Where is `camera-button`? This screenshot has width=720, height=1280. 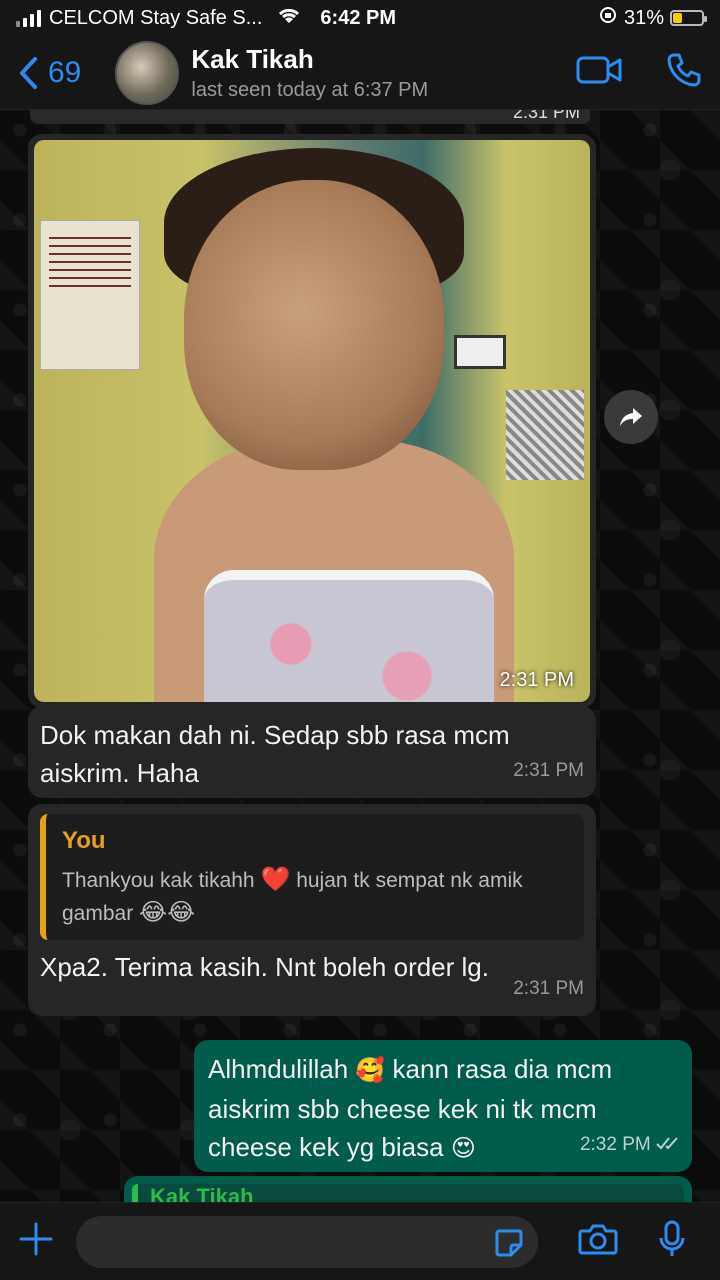
camera-button is located at coordinates (598, 1241).